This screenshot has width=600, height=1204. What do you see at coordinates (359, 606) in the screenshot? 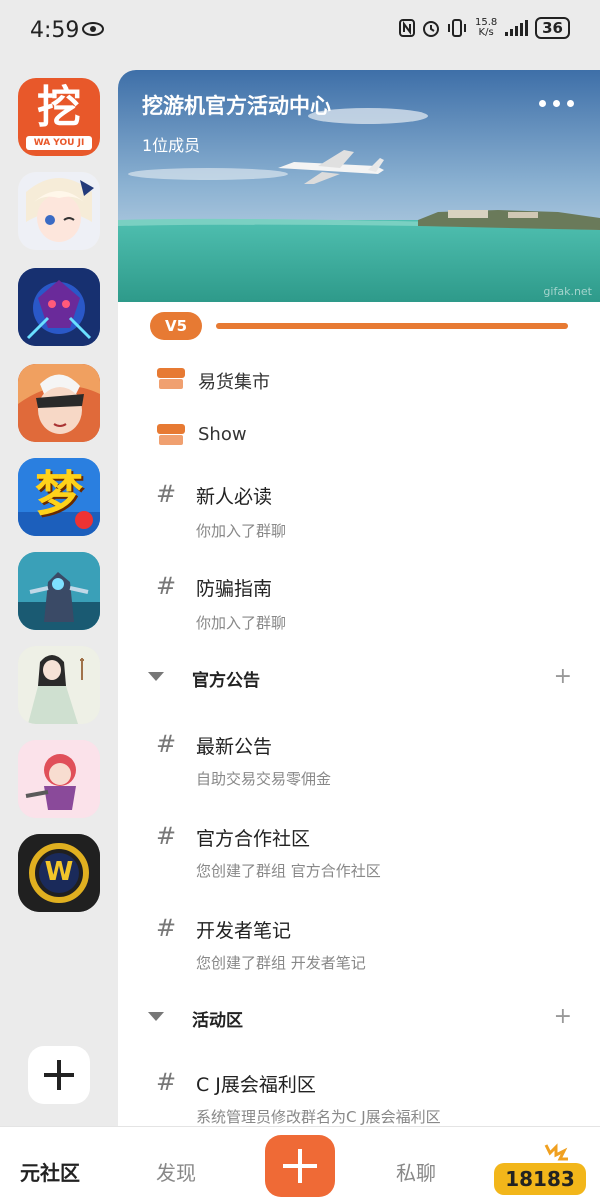
I see `channel-item: # 防骗指南 你加入了群聊` at bounding box center [359, 606].